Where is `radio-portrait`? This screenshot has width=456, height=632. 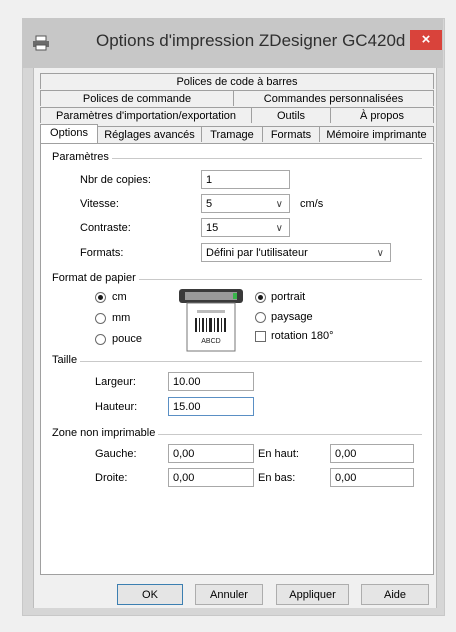
radio-portrait is located at coordinates (260, 297).